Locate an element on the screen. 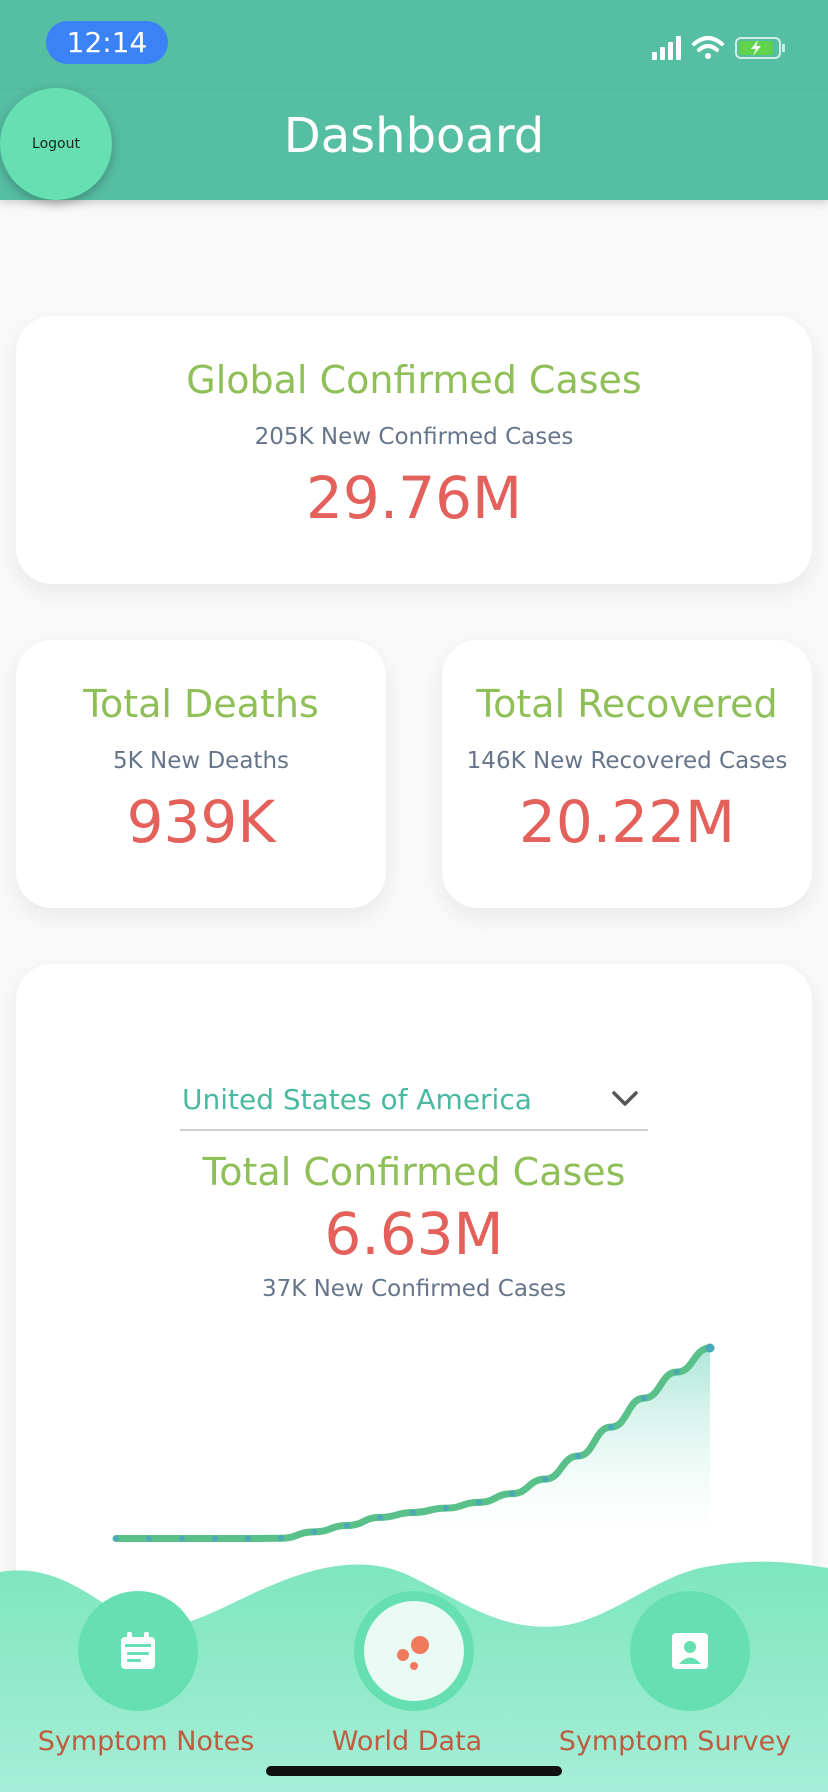 The height and width of the screenshot is (1792, 828). nav-symptom-survey-button is located at coordinates (690, 1651).